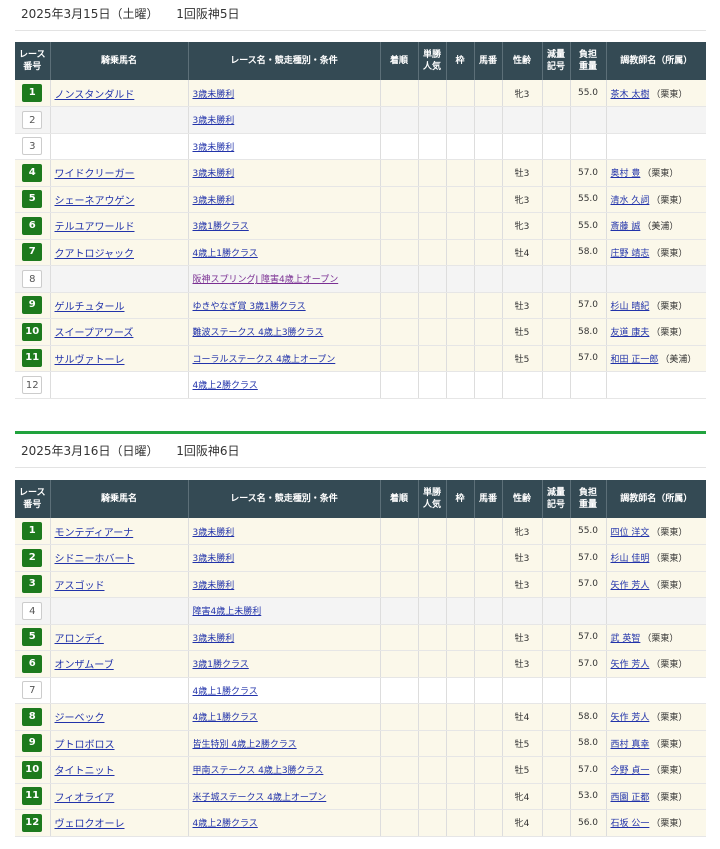  What do you see at coordinates (626, 639) in the screenshot?
I see `trainer-link: 武 英智` at bounding box center [626, 639].